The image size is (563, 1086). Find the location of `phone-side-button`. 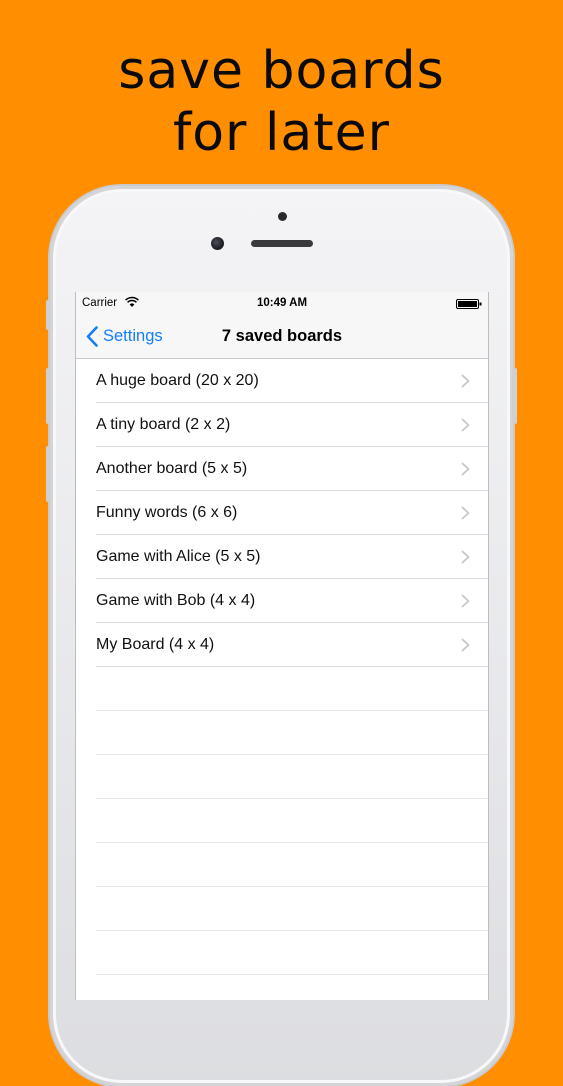

phone-side-button is located at coordinates (48, 315).